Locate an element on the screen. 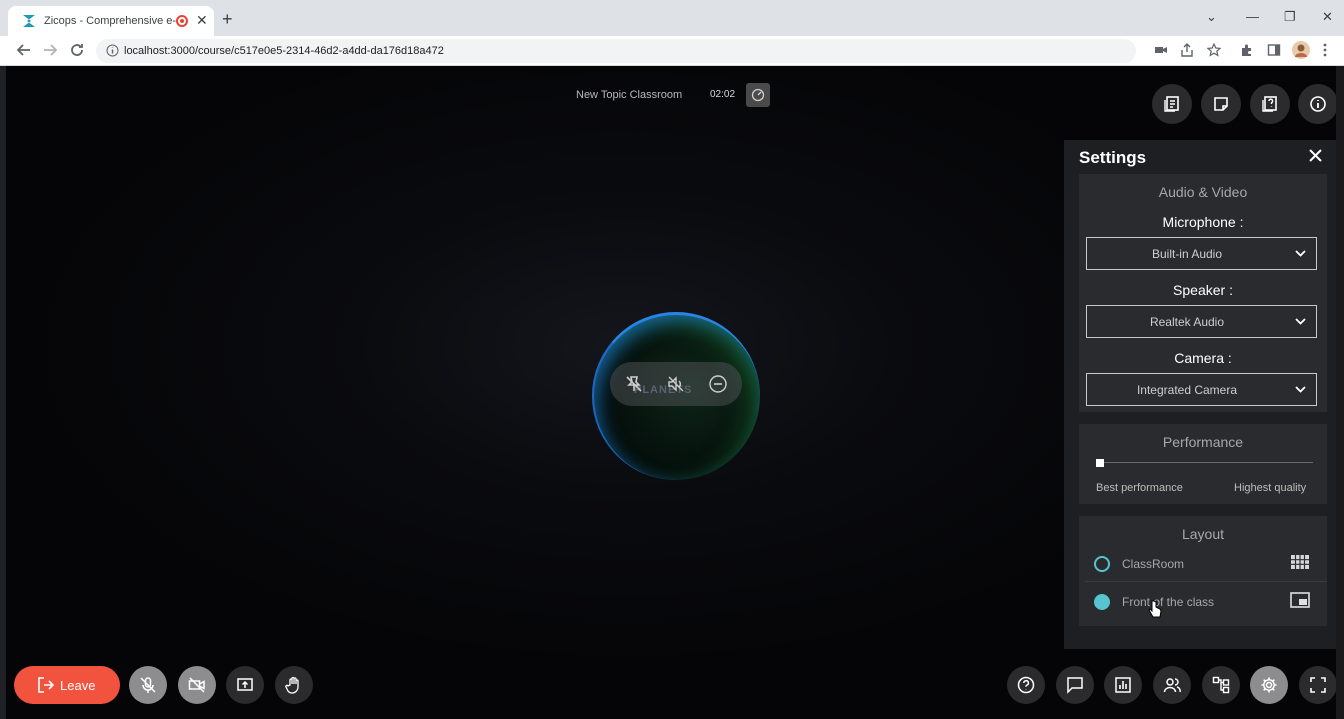  camera-toggle-button is located at coordinates (197, 685).